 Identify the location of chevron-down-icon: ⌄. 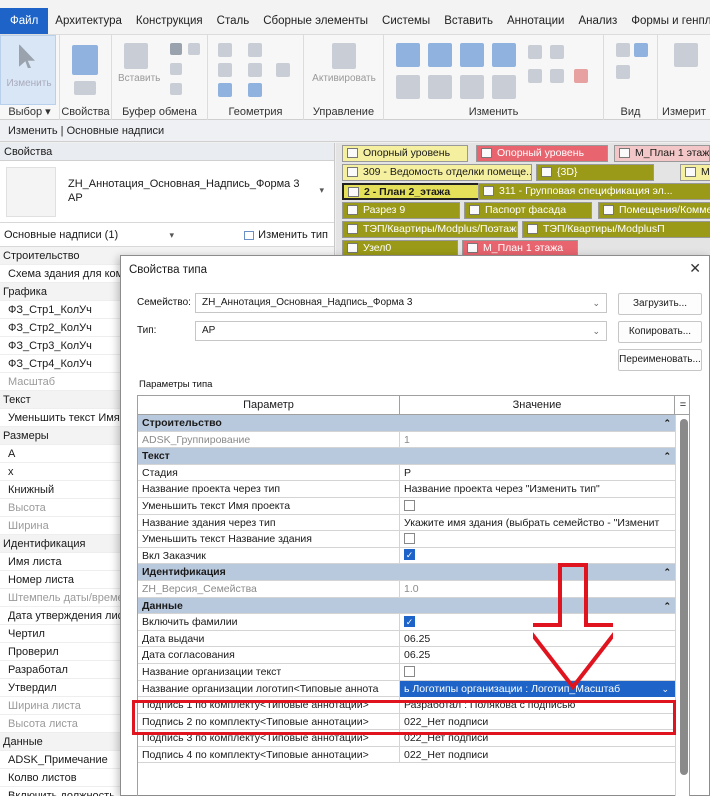
(665, 689).